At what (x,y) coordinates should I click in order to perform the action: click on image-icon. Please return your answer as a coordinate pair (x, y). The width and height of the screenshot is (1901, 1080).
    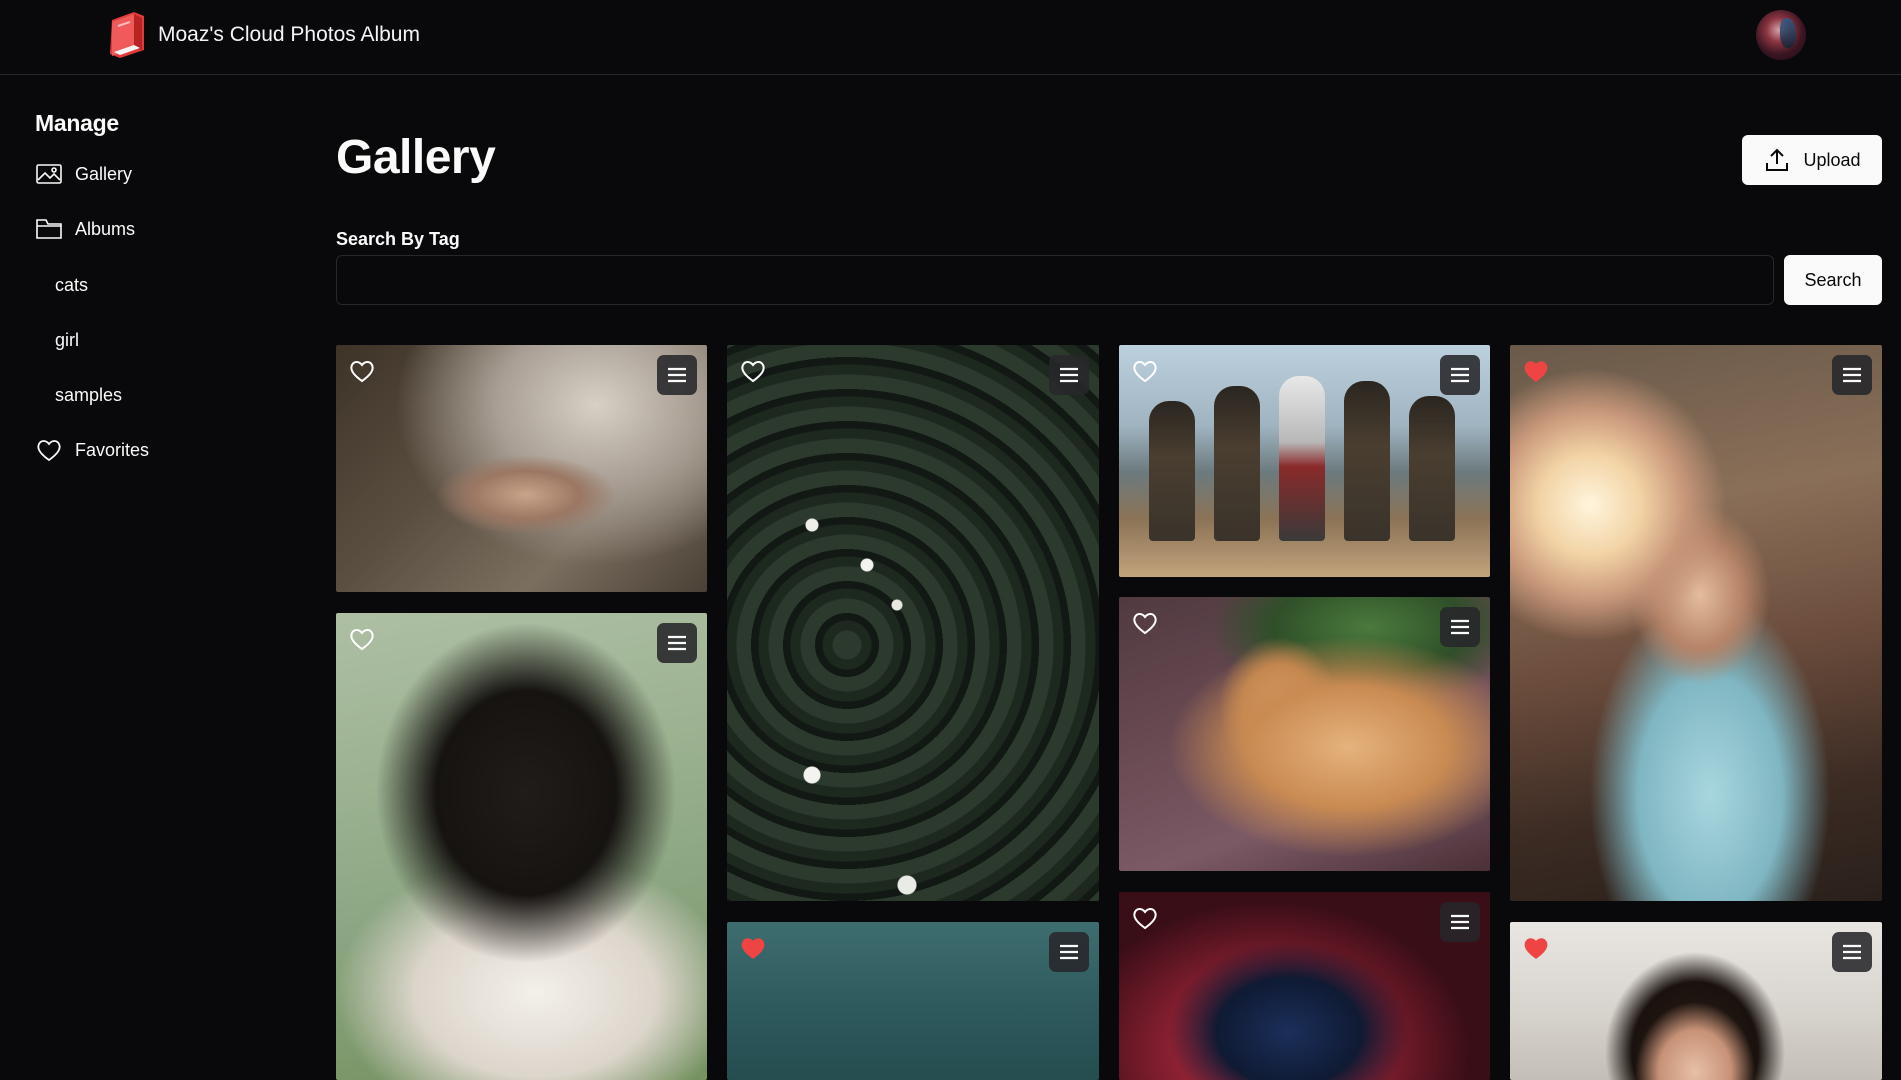
    Looking at the image, I should click on (49, 174).